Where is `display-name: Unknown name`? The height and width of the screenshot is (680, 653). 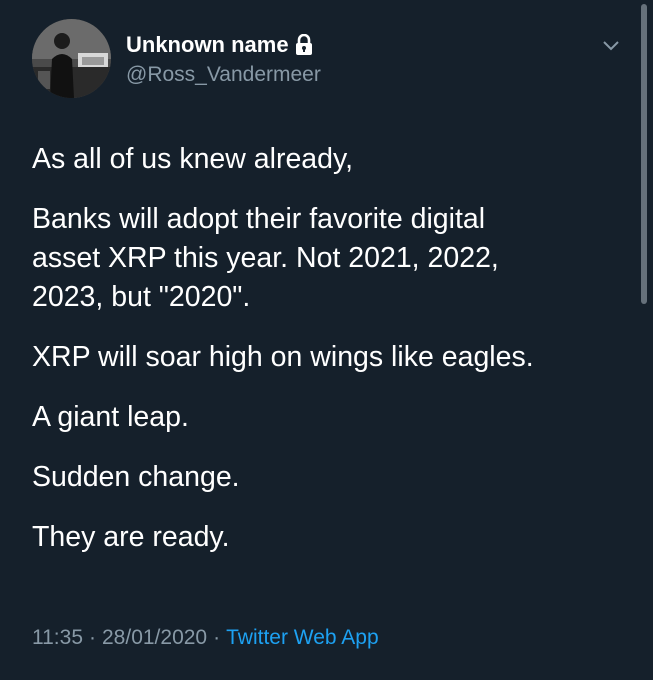
display-name: Unknown name is located at coordinates (219, 45).